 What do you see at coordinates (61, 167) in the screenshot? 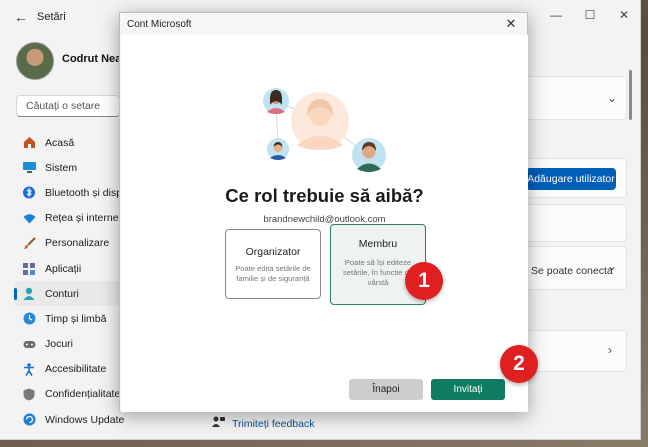
I see `sidebar-item-label: Sistem` at bounding box center [61, 167].